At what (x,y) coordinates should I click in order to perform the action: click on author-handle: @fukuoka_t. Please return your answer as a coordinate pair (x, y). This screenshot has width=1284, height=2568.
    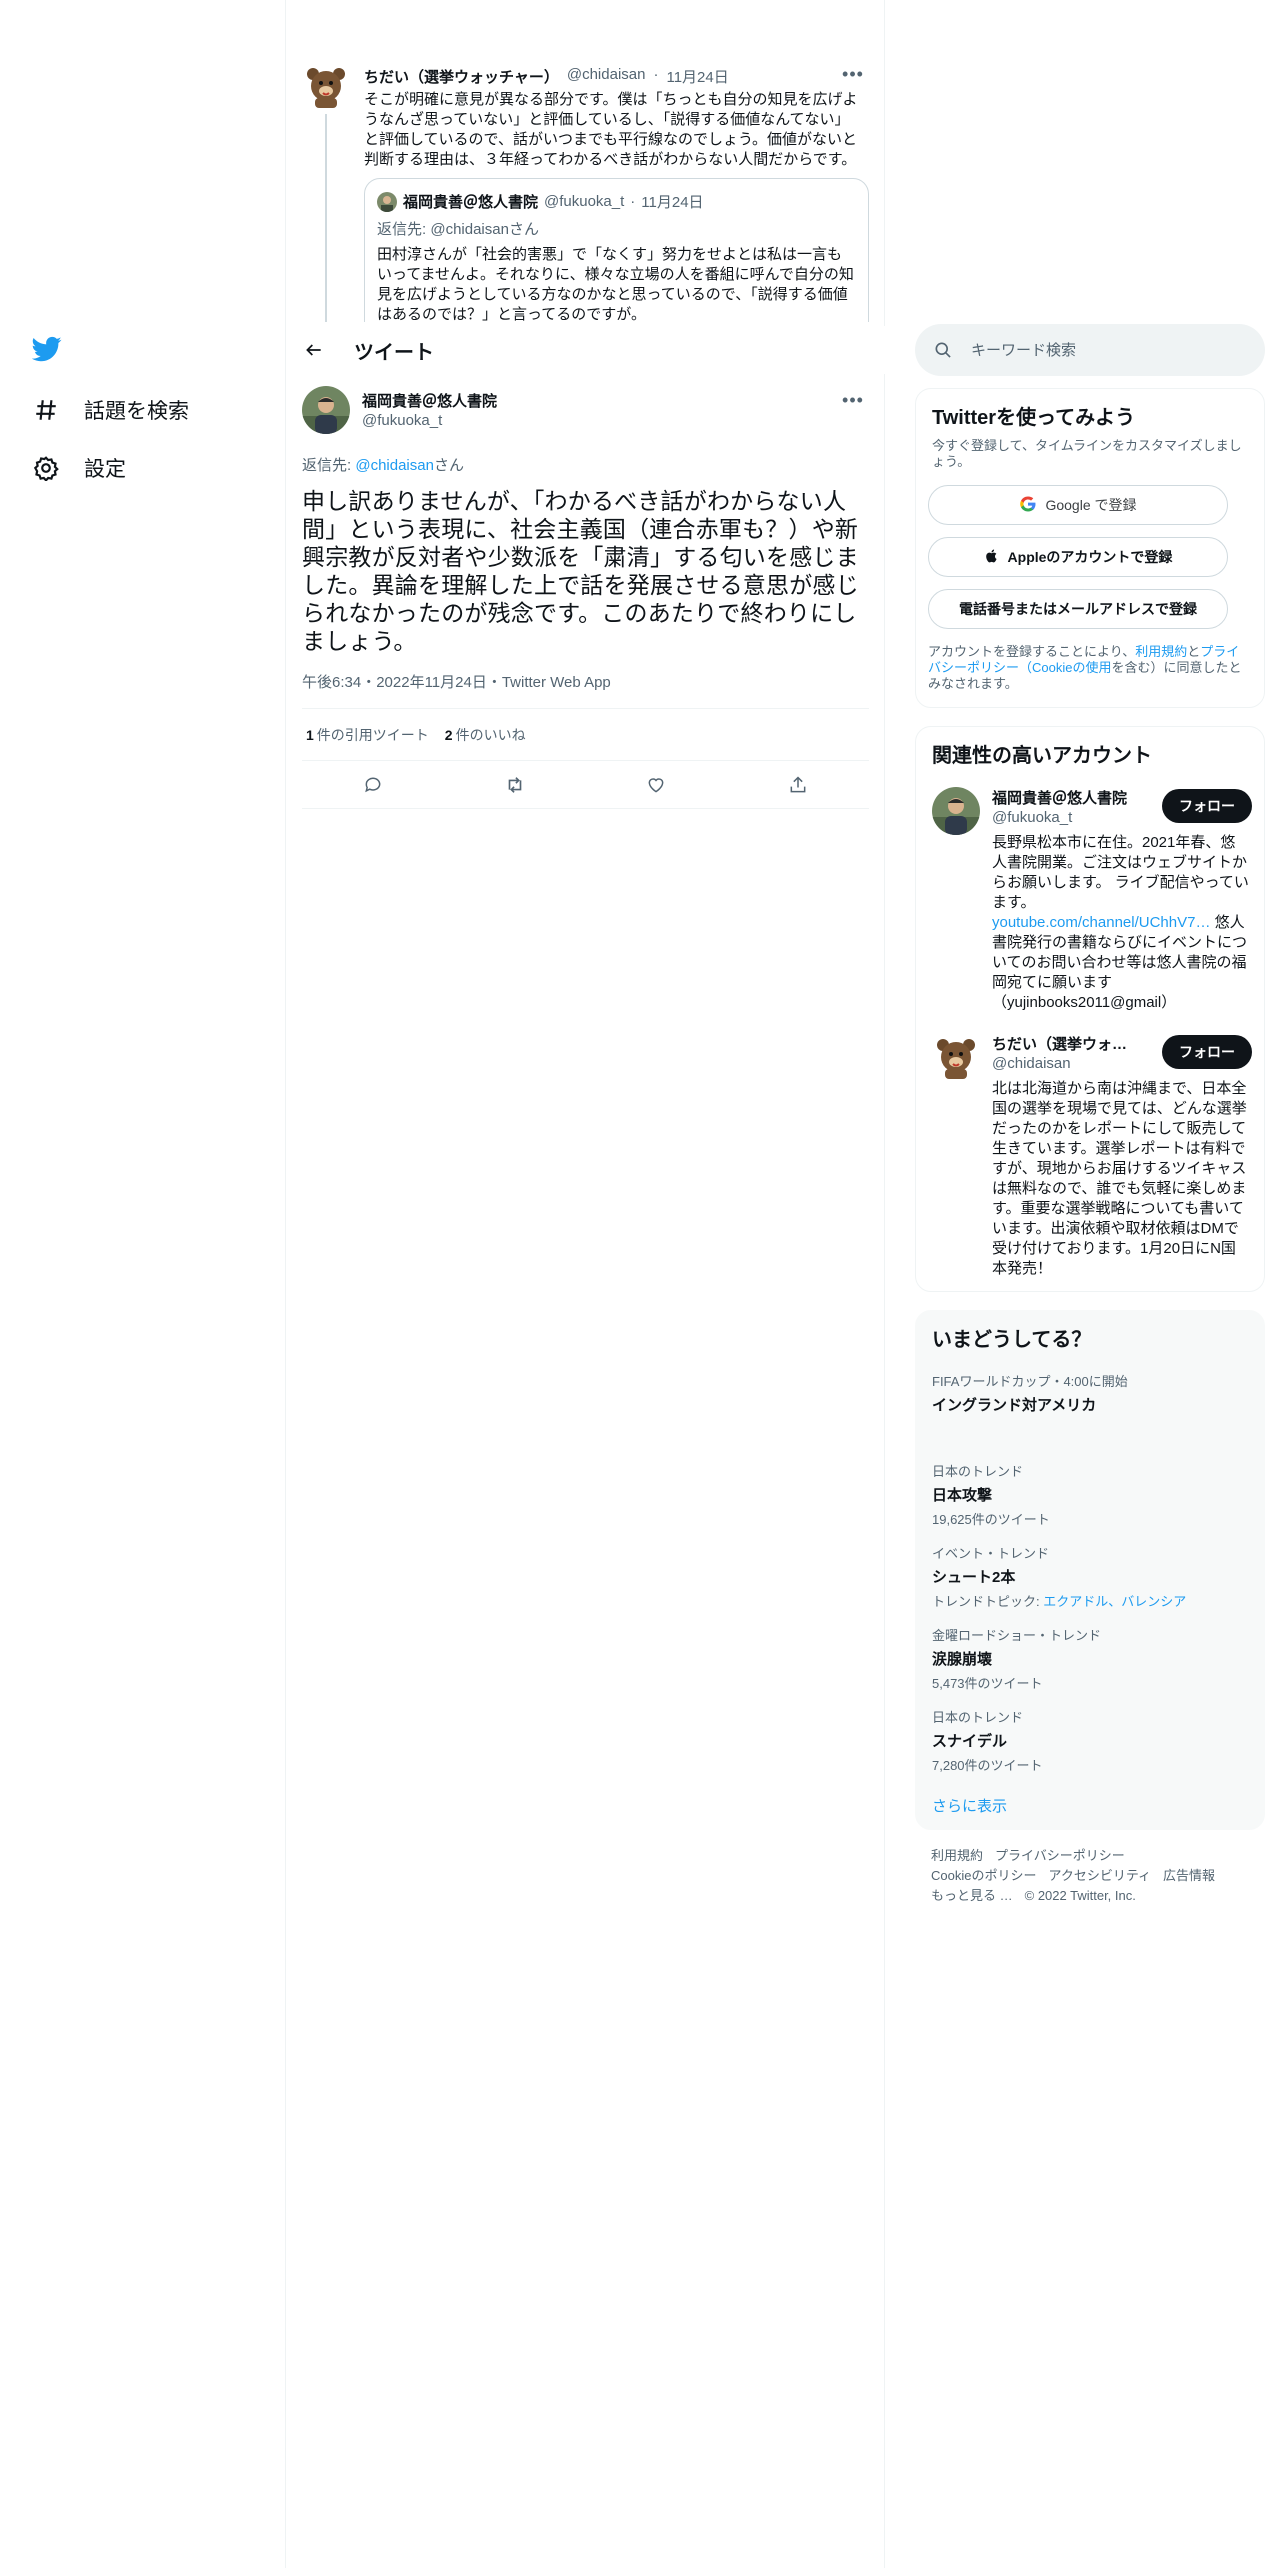
    Looking at the image, I should click on (402, 420).